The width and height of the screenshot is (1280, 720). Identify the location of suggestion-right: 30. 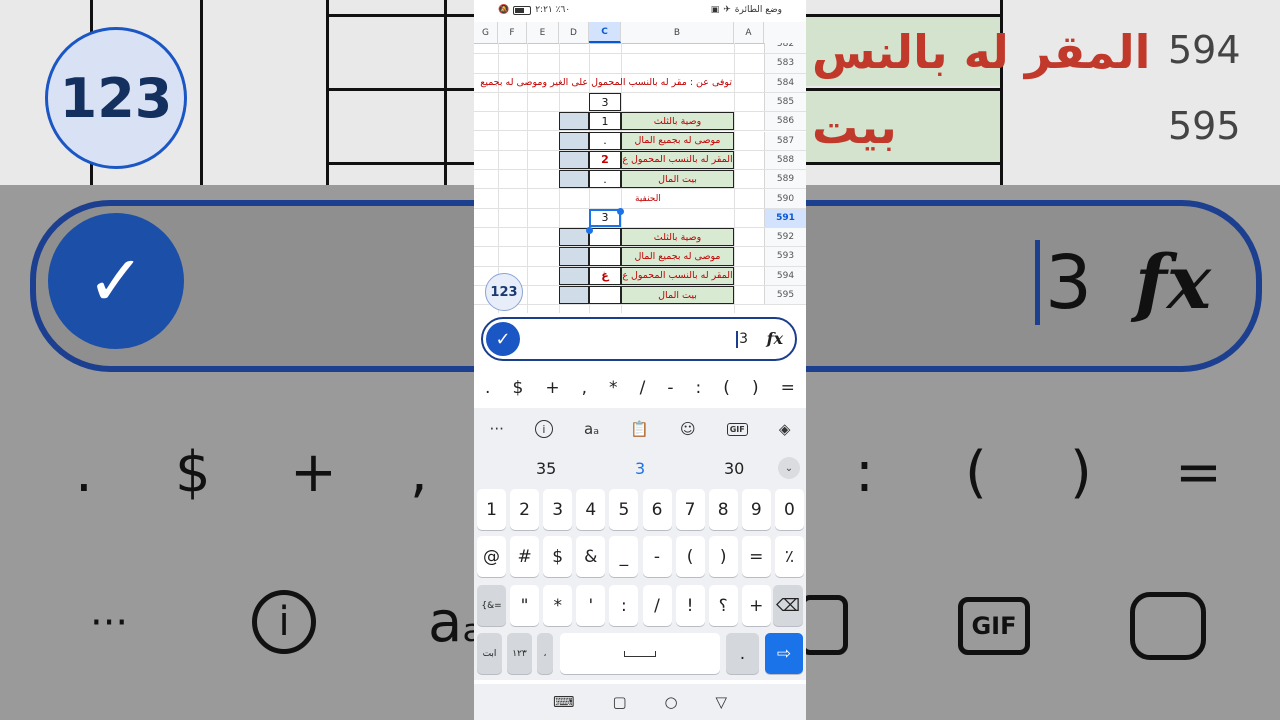
(734, 468).